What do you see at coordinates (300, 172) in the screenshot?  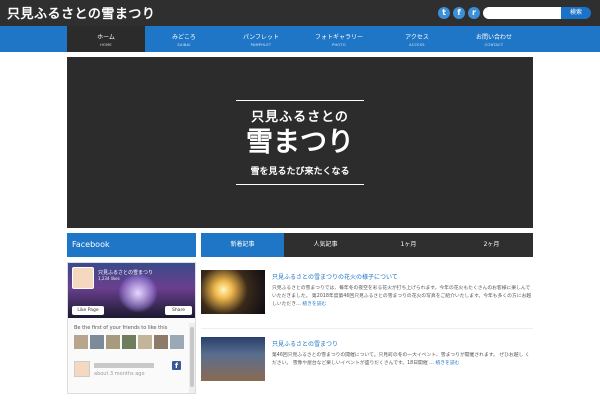 I see `hero-tagline: 雪を見るたび来たくなる` at bounding box center [300, 172].